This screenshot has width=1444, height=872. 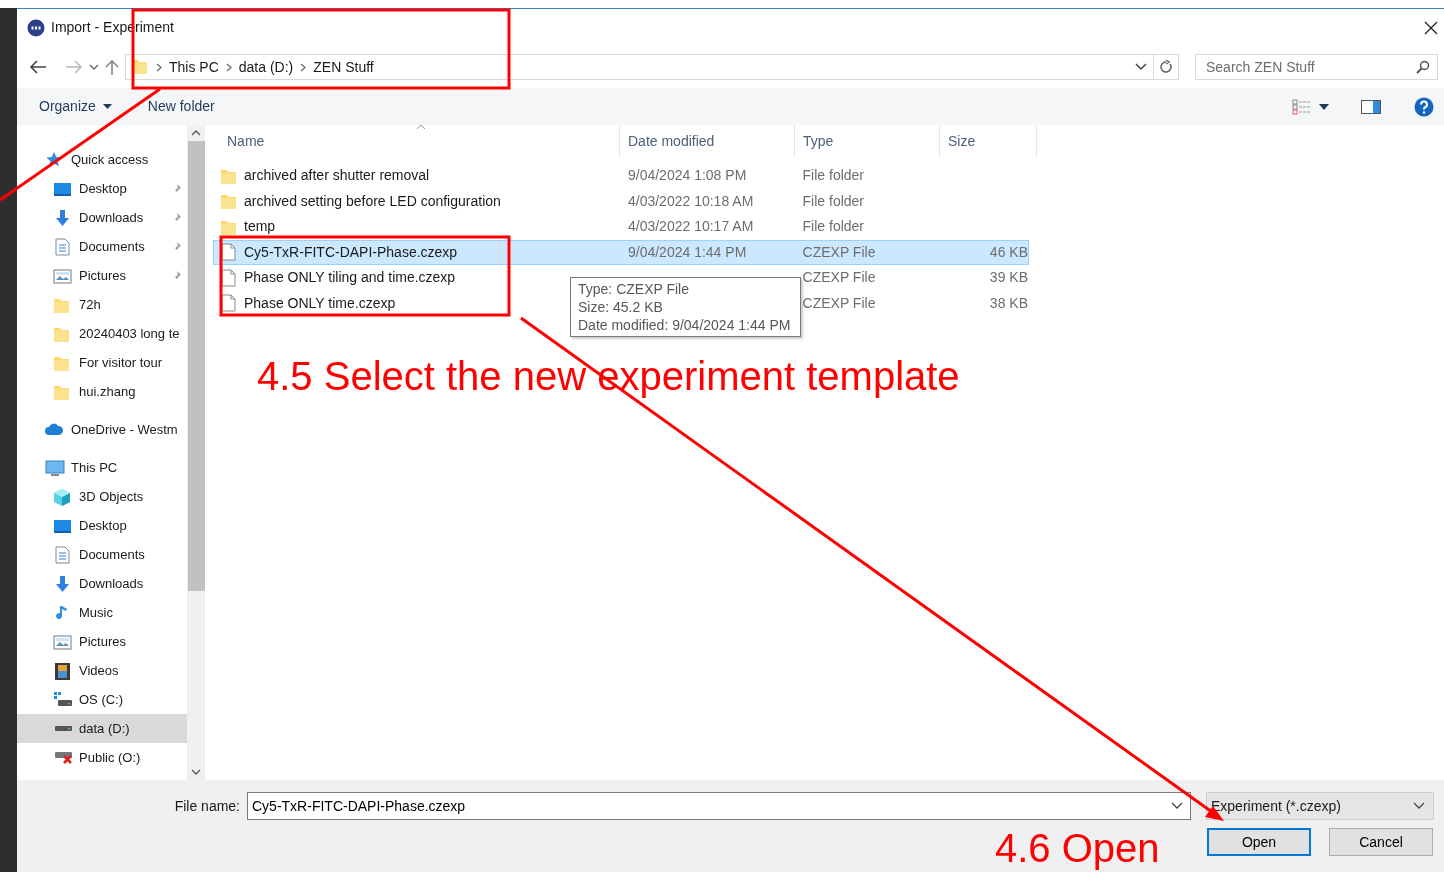 What do you see at coordinates (1371, 106) in the screenshot?
I see `preview-pane-icon` at bounding box center [1371, 106].